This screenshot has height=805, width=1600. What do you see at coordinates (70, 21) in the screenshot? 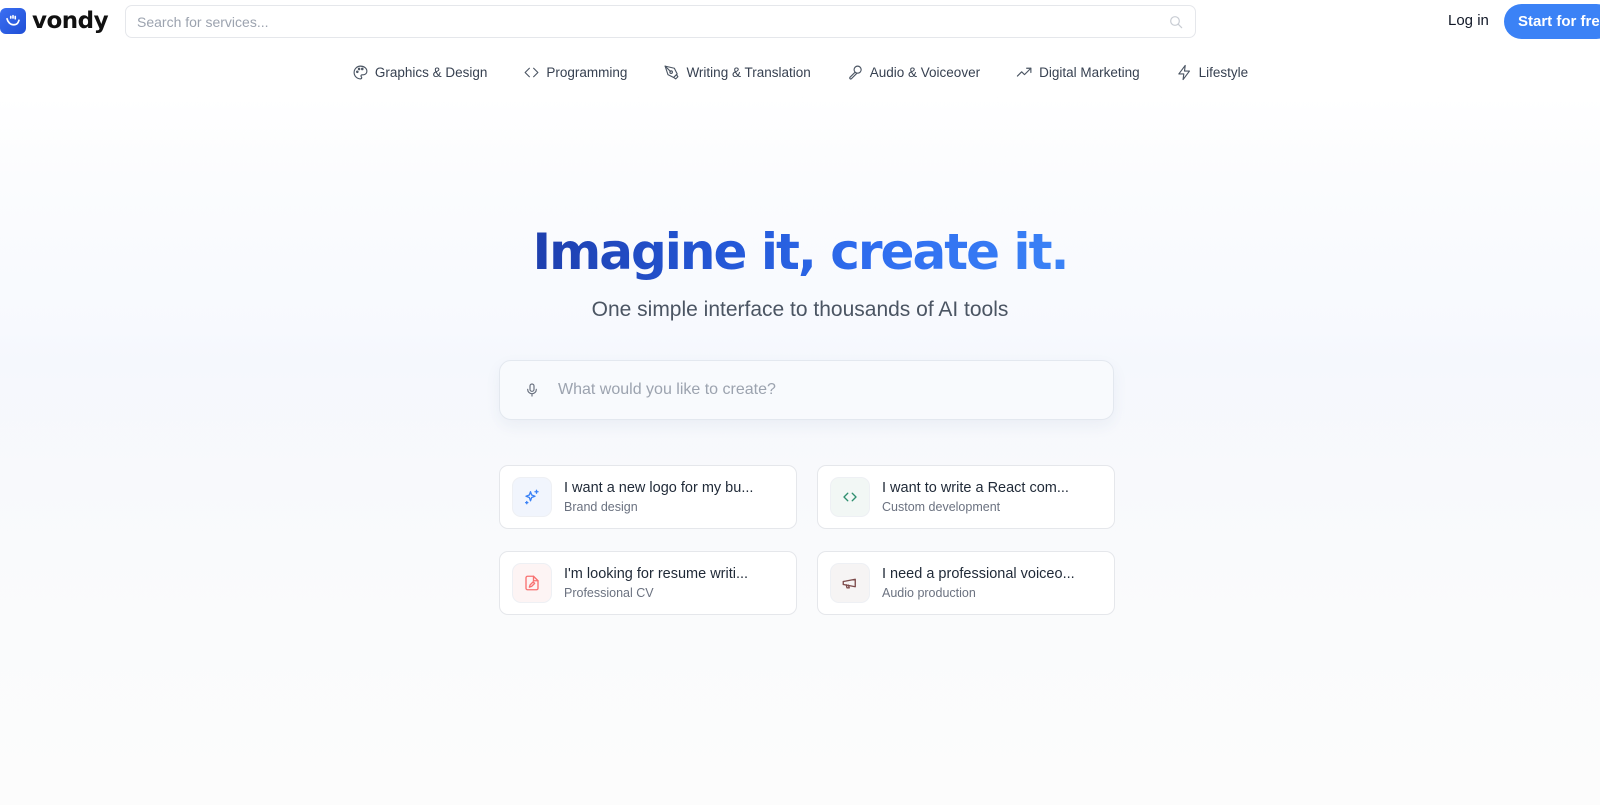
I see `logo-text: vondy` at bounding box center [70, 21].